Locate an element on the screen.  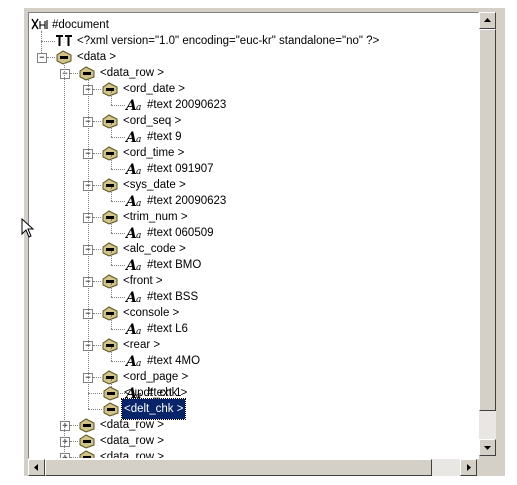
horizontal-scrollbar is located at coordinates (252, 467).